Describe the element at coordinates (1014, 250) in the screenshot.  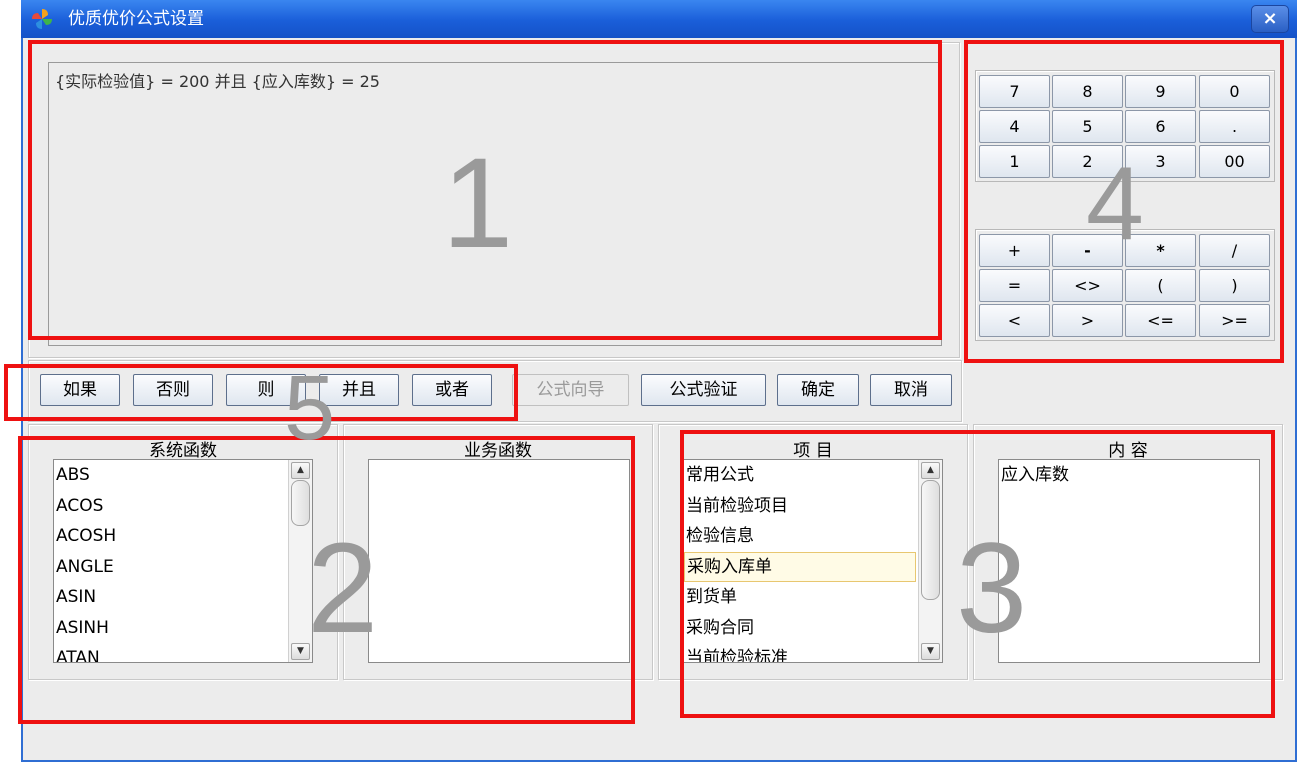
I see `key-plus: +` at that location.